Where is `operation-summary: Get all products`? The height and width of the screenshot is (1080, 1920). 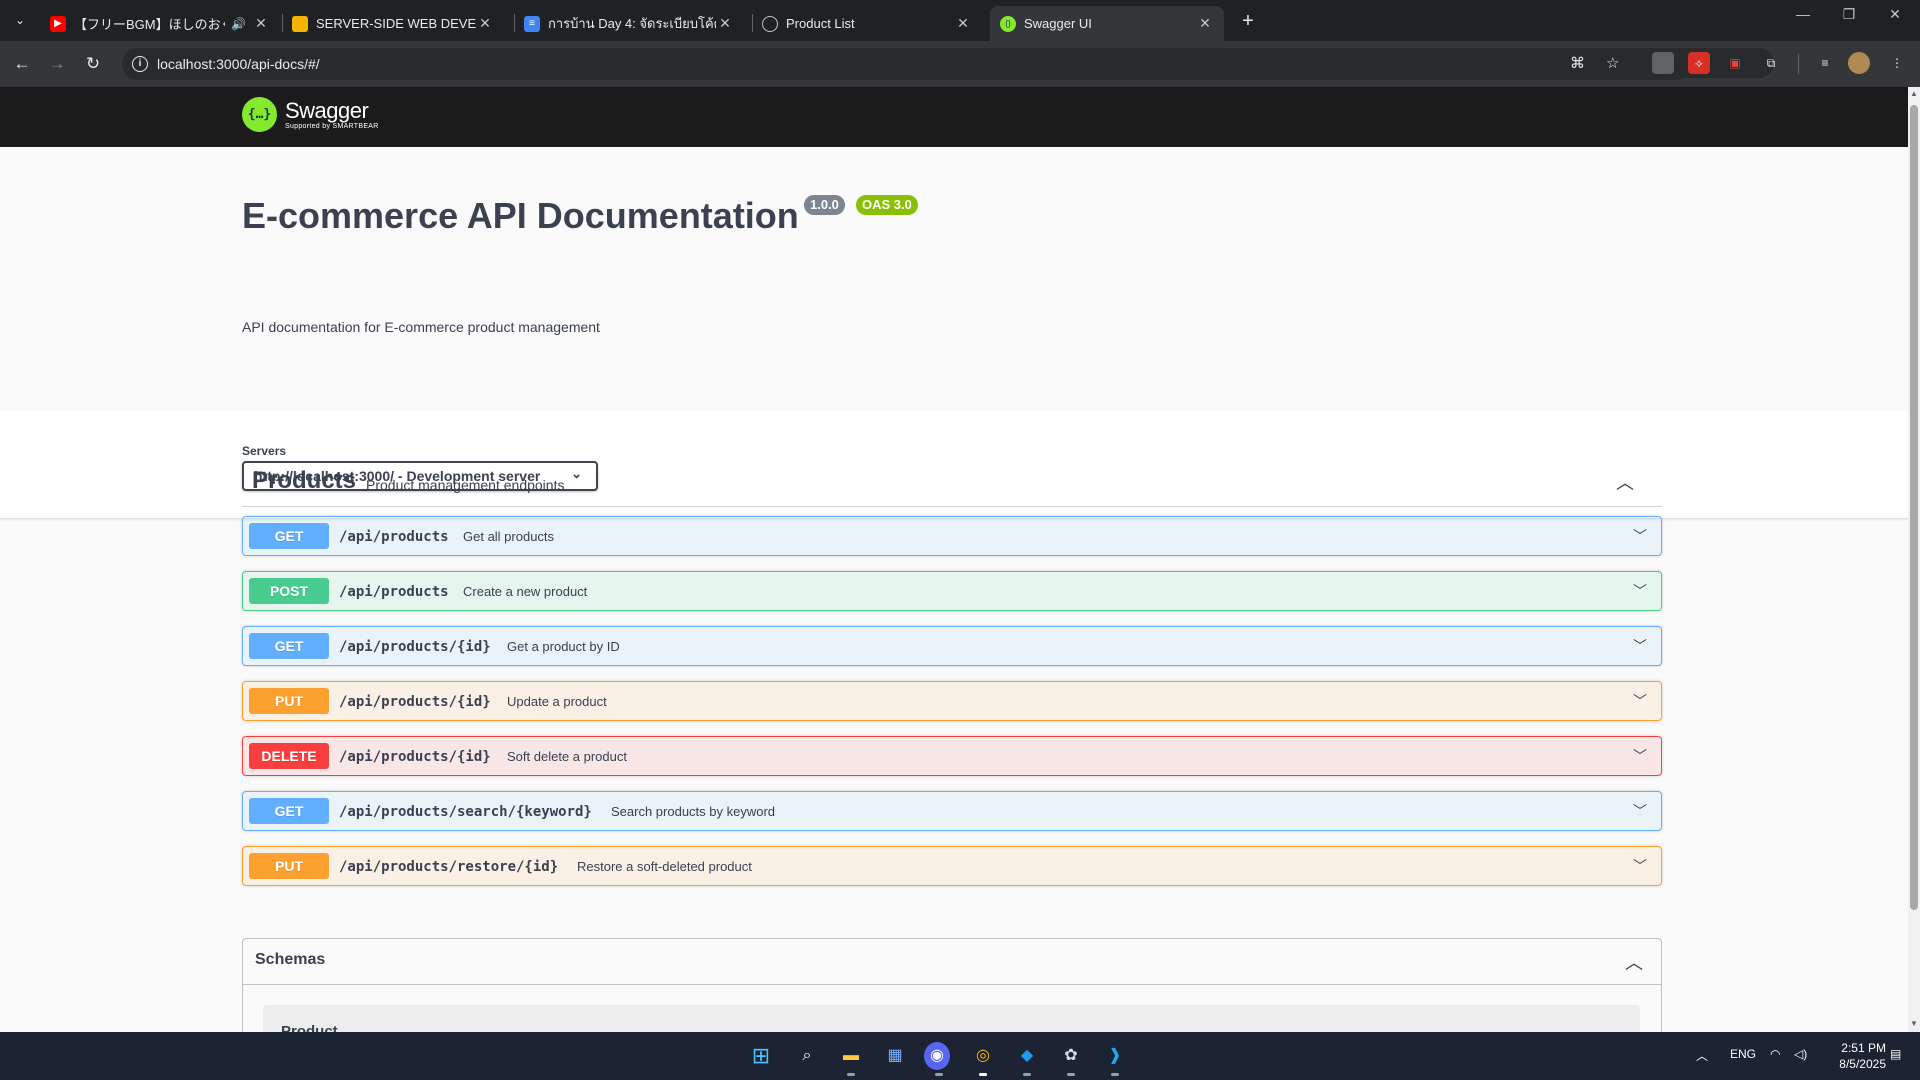 operation-summary: Get all products is located at coordinates (509, 536).